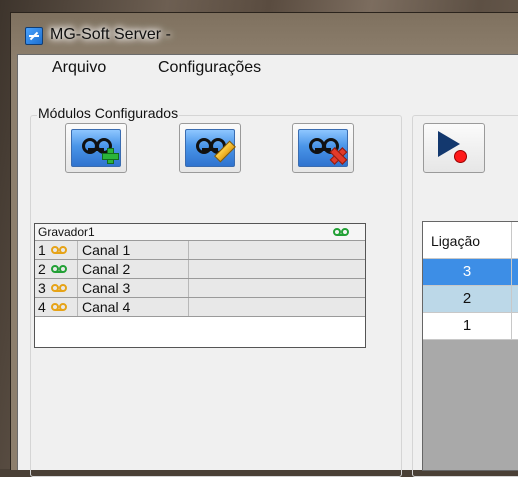  Describe the element at coordinates (133, 307) in the screenshot. I see `channel-name: Canal 4` at that location.